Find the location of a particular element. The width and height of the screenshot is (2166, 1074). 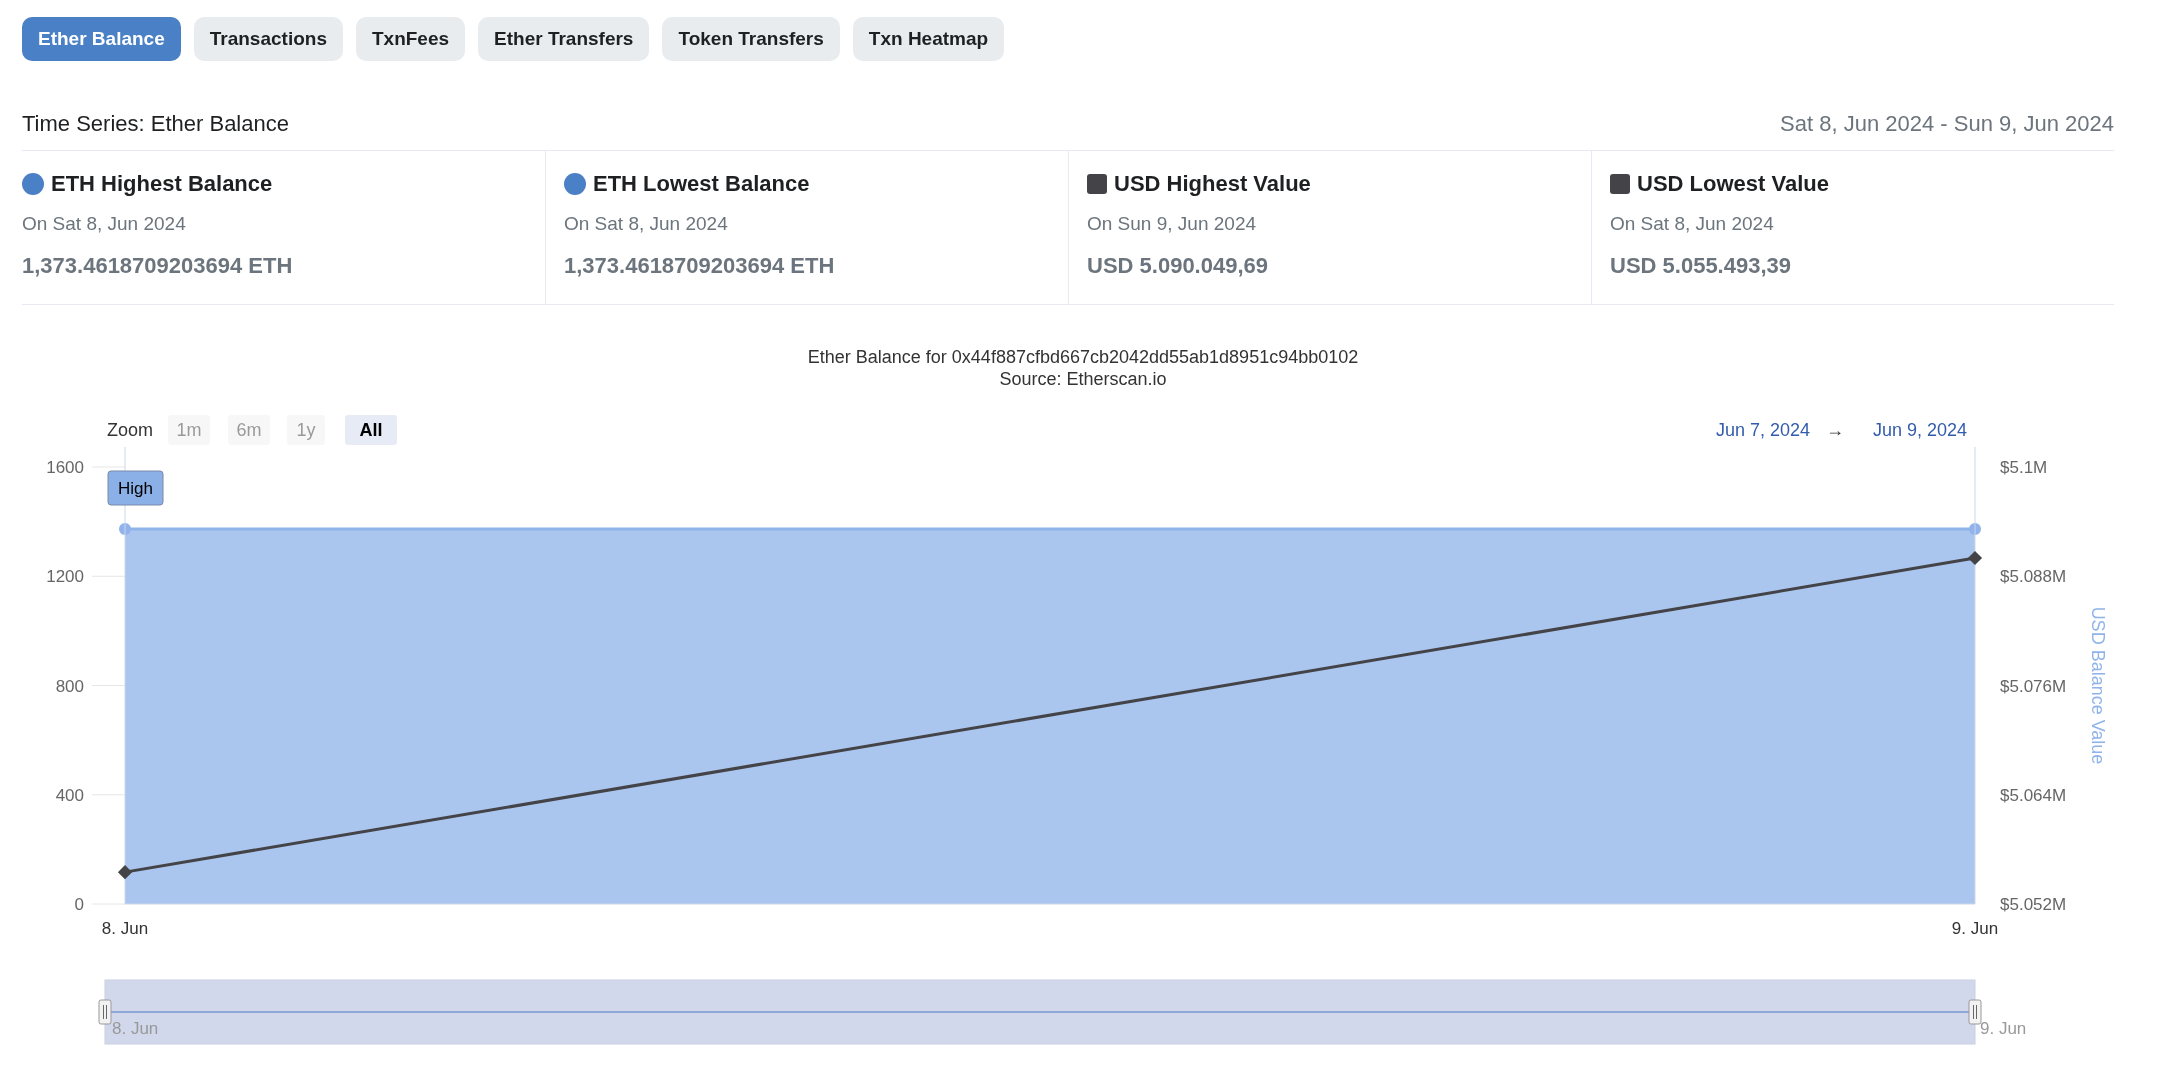

stat-label: USD Highest Value is located at coordinates (1212, 184).